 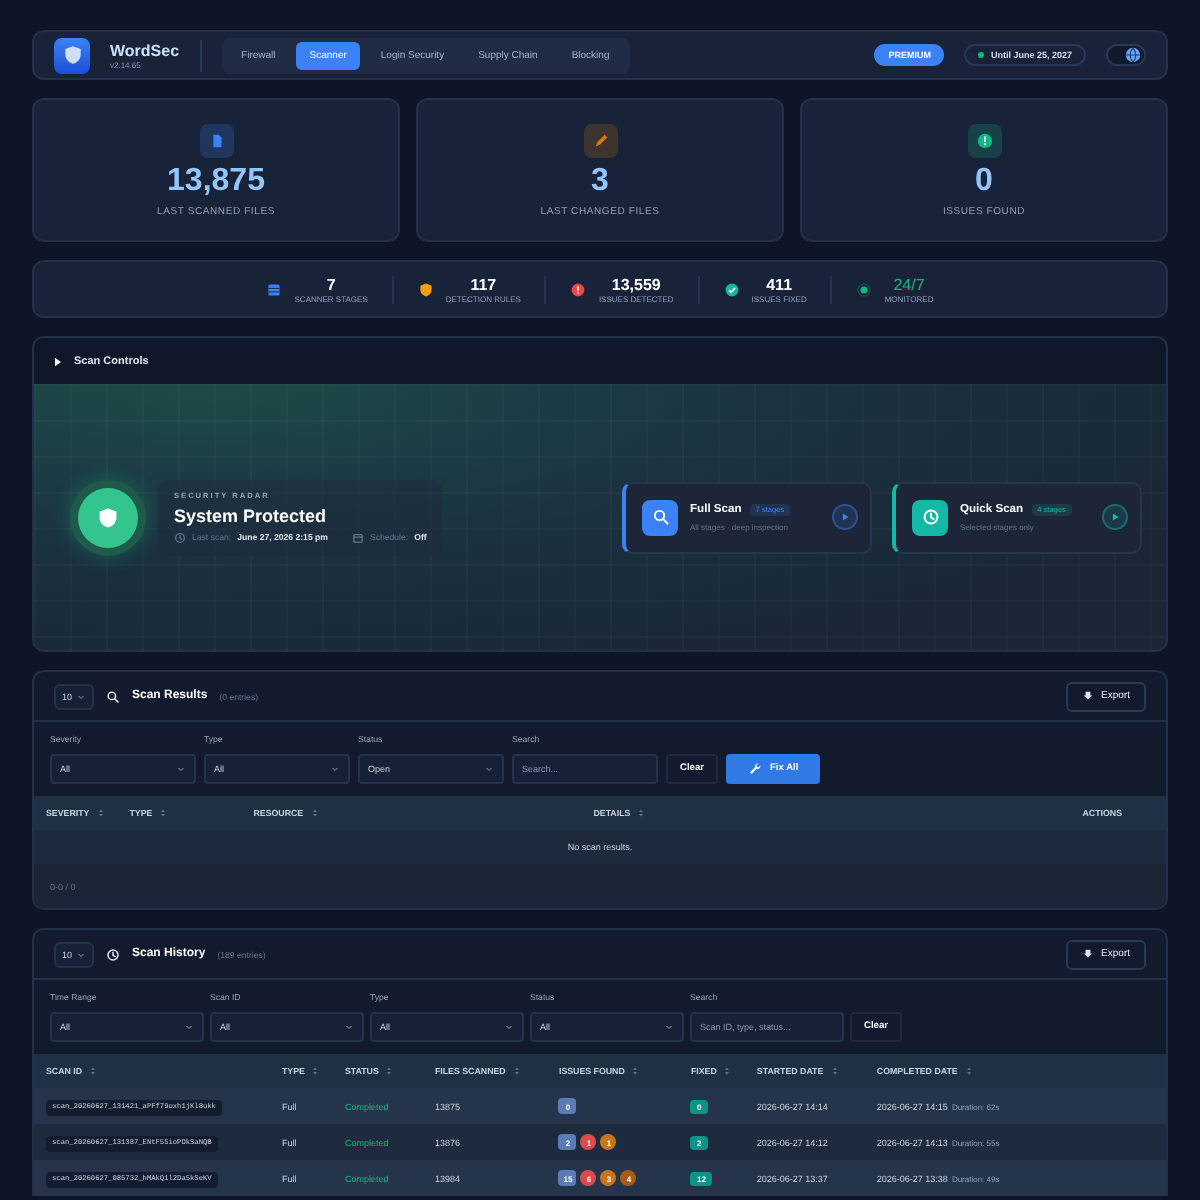 What do you see at coordinates (984, 181) in the screenshot?
I see `stat-value: 0` at bounding box center [984, 181].